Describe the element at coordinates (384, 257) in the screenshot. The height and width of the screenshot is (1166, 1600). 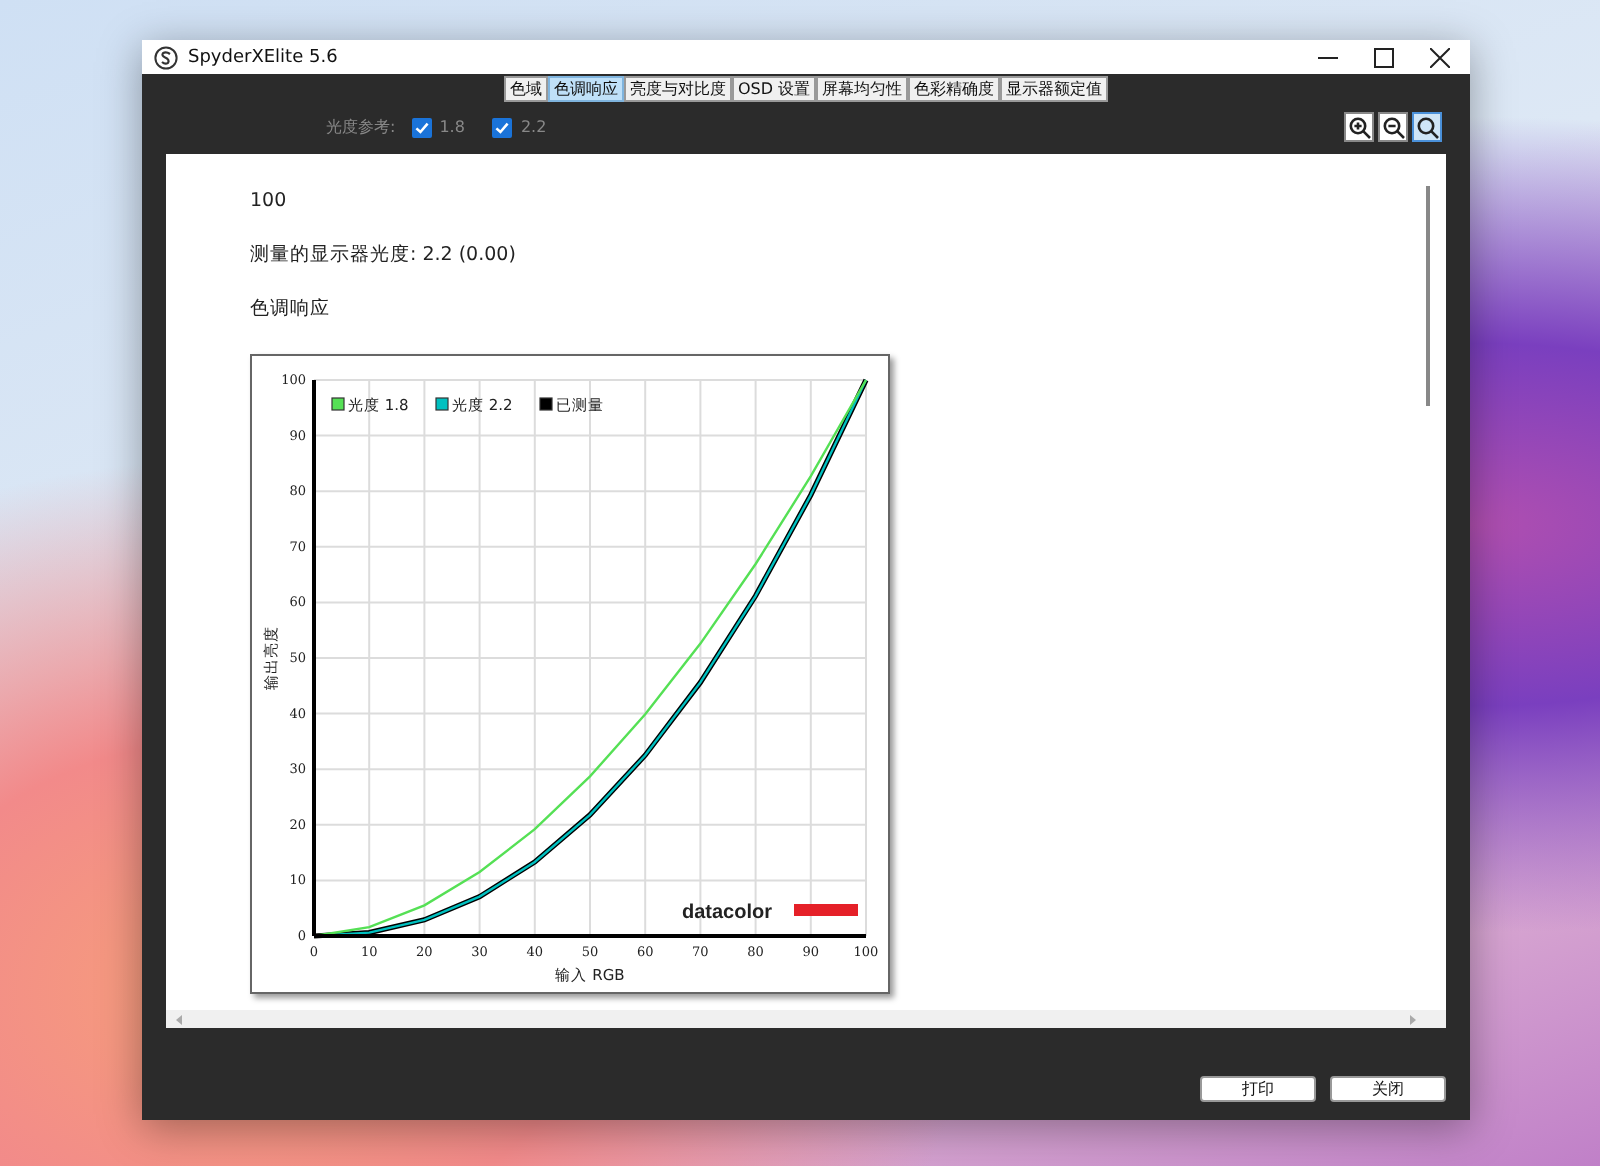
I see `measured-gamma-text: 测量的显示器光度: 2.2 (0.00)` at that location.